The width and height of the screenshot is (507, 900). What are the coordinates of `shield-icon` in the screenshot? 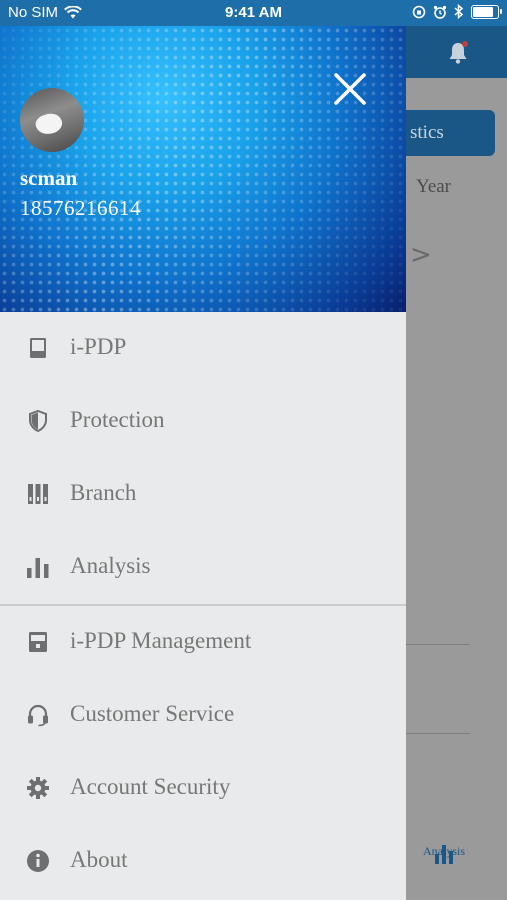 It's located at (38, 421).